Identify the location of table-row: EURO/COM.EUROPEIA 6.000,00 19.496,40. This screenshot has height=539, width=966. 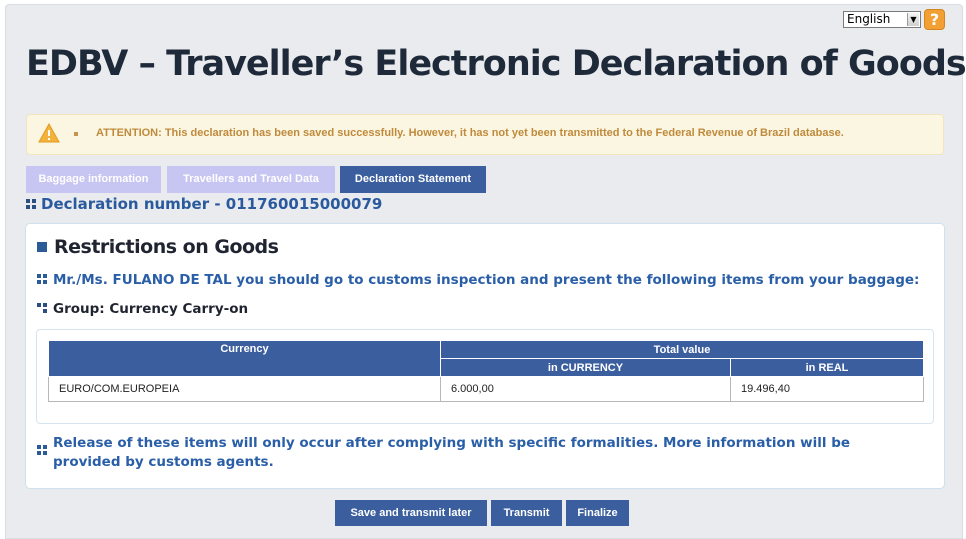
(486, 389).